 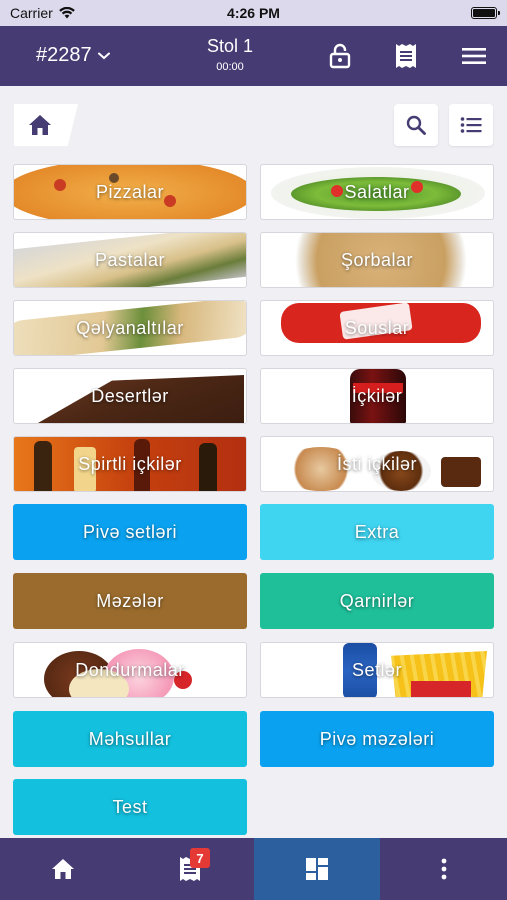 I want to click on category-tile: Setlər, so click(x=377, y=670).